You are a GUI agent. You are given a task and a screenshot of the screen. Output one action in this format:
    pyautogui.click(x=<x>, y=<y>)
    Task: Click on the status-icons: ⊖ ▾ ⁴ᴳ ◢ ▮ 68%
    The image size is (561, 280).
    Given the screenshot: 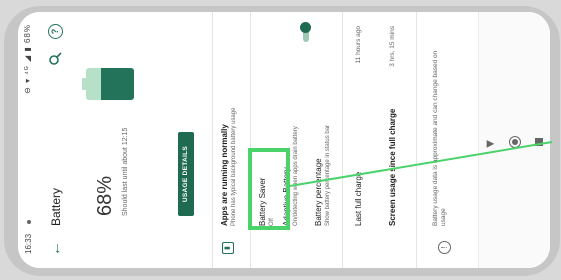 What is the action you would take?
    pyautogui.click(x=27, y=59)
    